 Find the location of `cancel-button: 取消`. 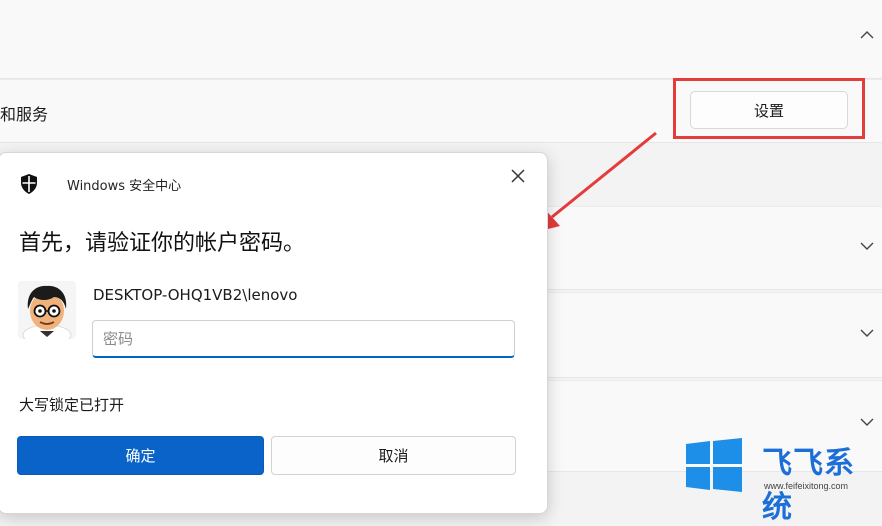

cancel-button: 取消 is located at coordinates (393, 455).